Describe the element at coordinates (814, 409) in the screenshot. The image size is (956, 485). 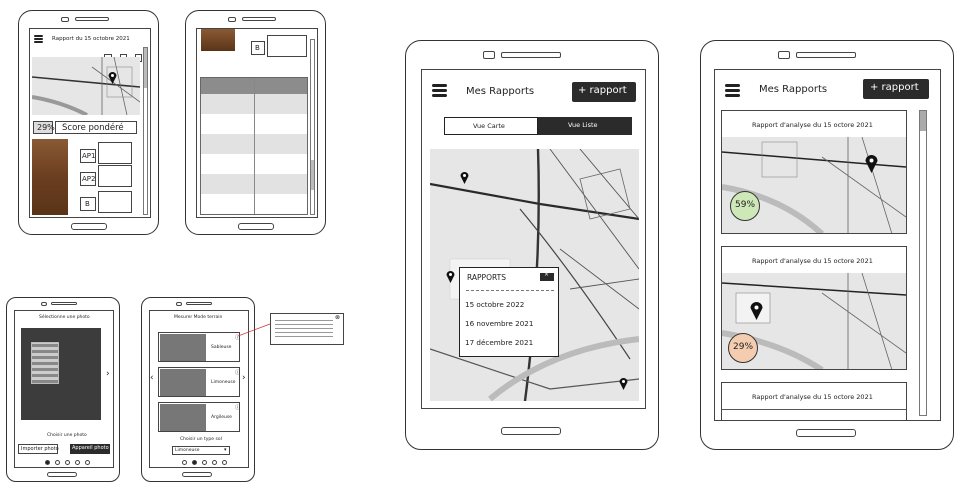
I see `card-divider` at that location.